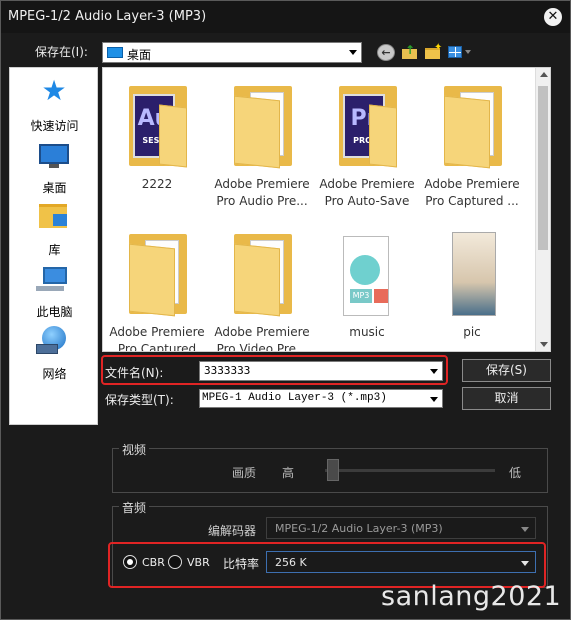  Describe the element at coordinates (244, 473) in the screenshot. I see `quality-label: 画质` at that location.